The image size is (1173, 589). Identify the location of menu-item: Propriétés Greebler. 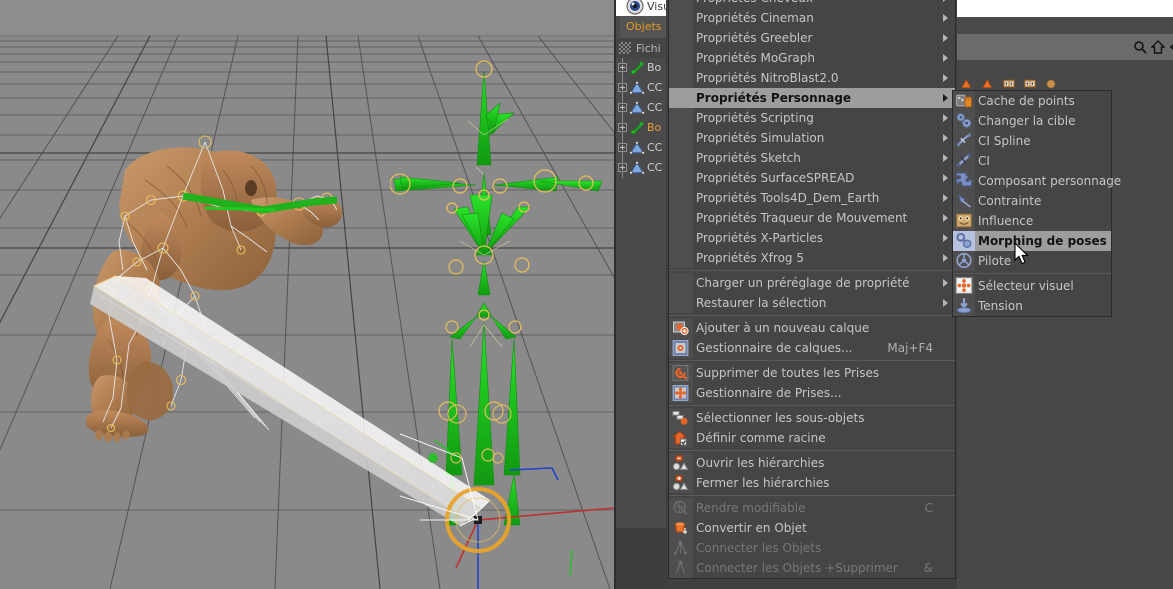
(812, 38).